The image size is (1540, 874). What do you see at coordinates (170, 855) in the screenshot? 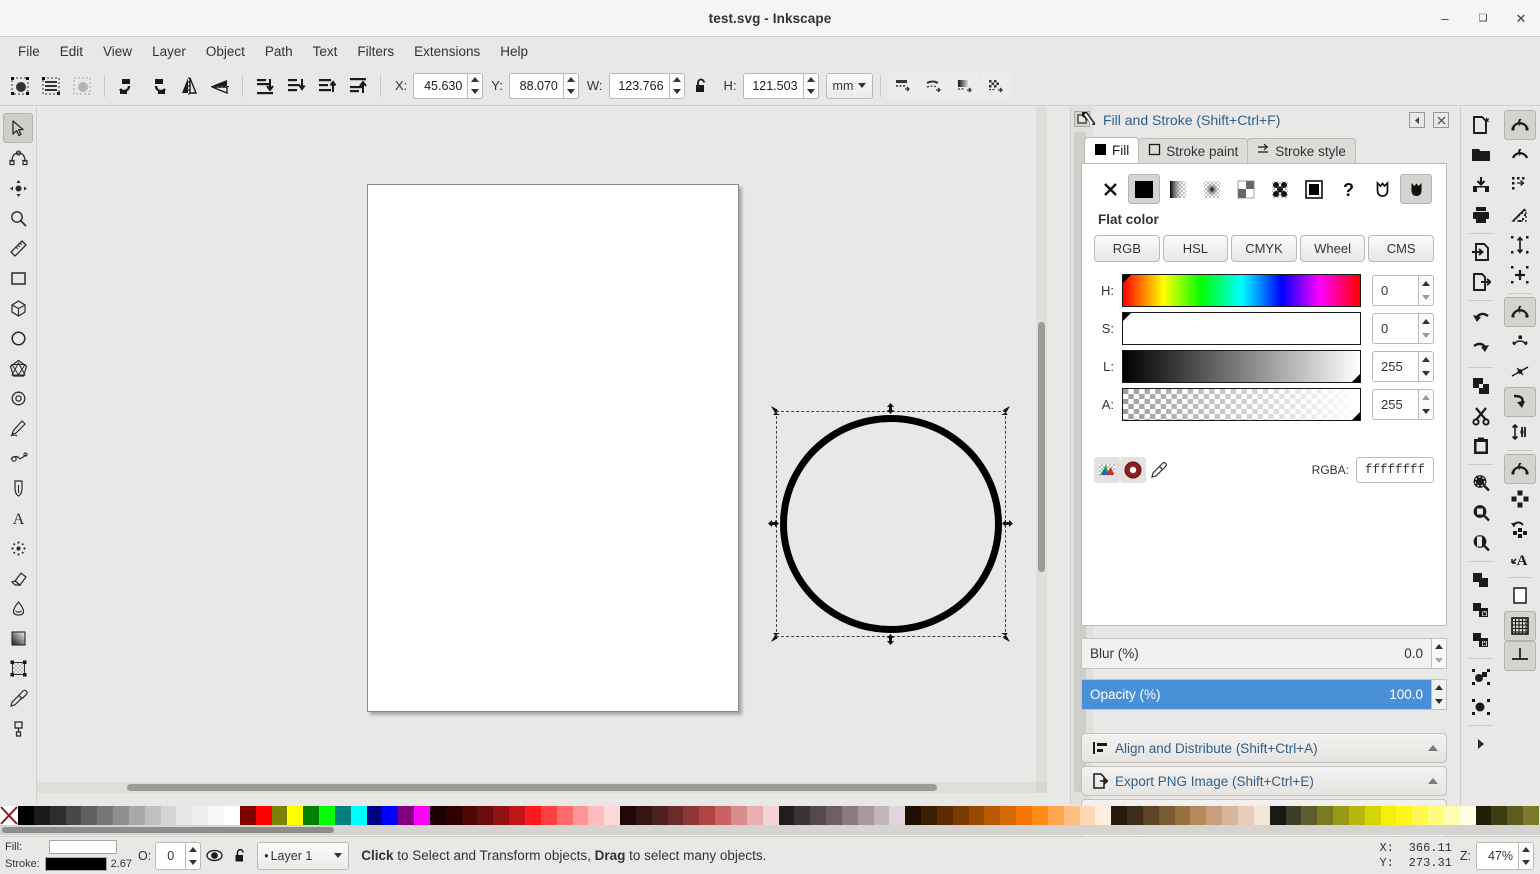
I see `opacity-indicator-input: 0` at bounding box center [170, 855].